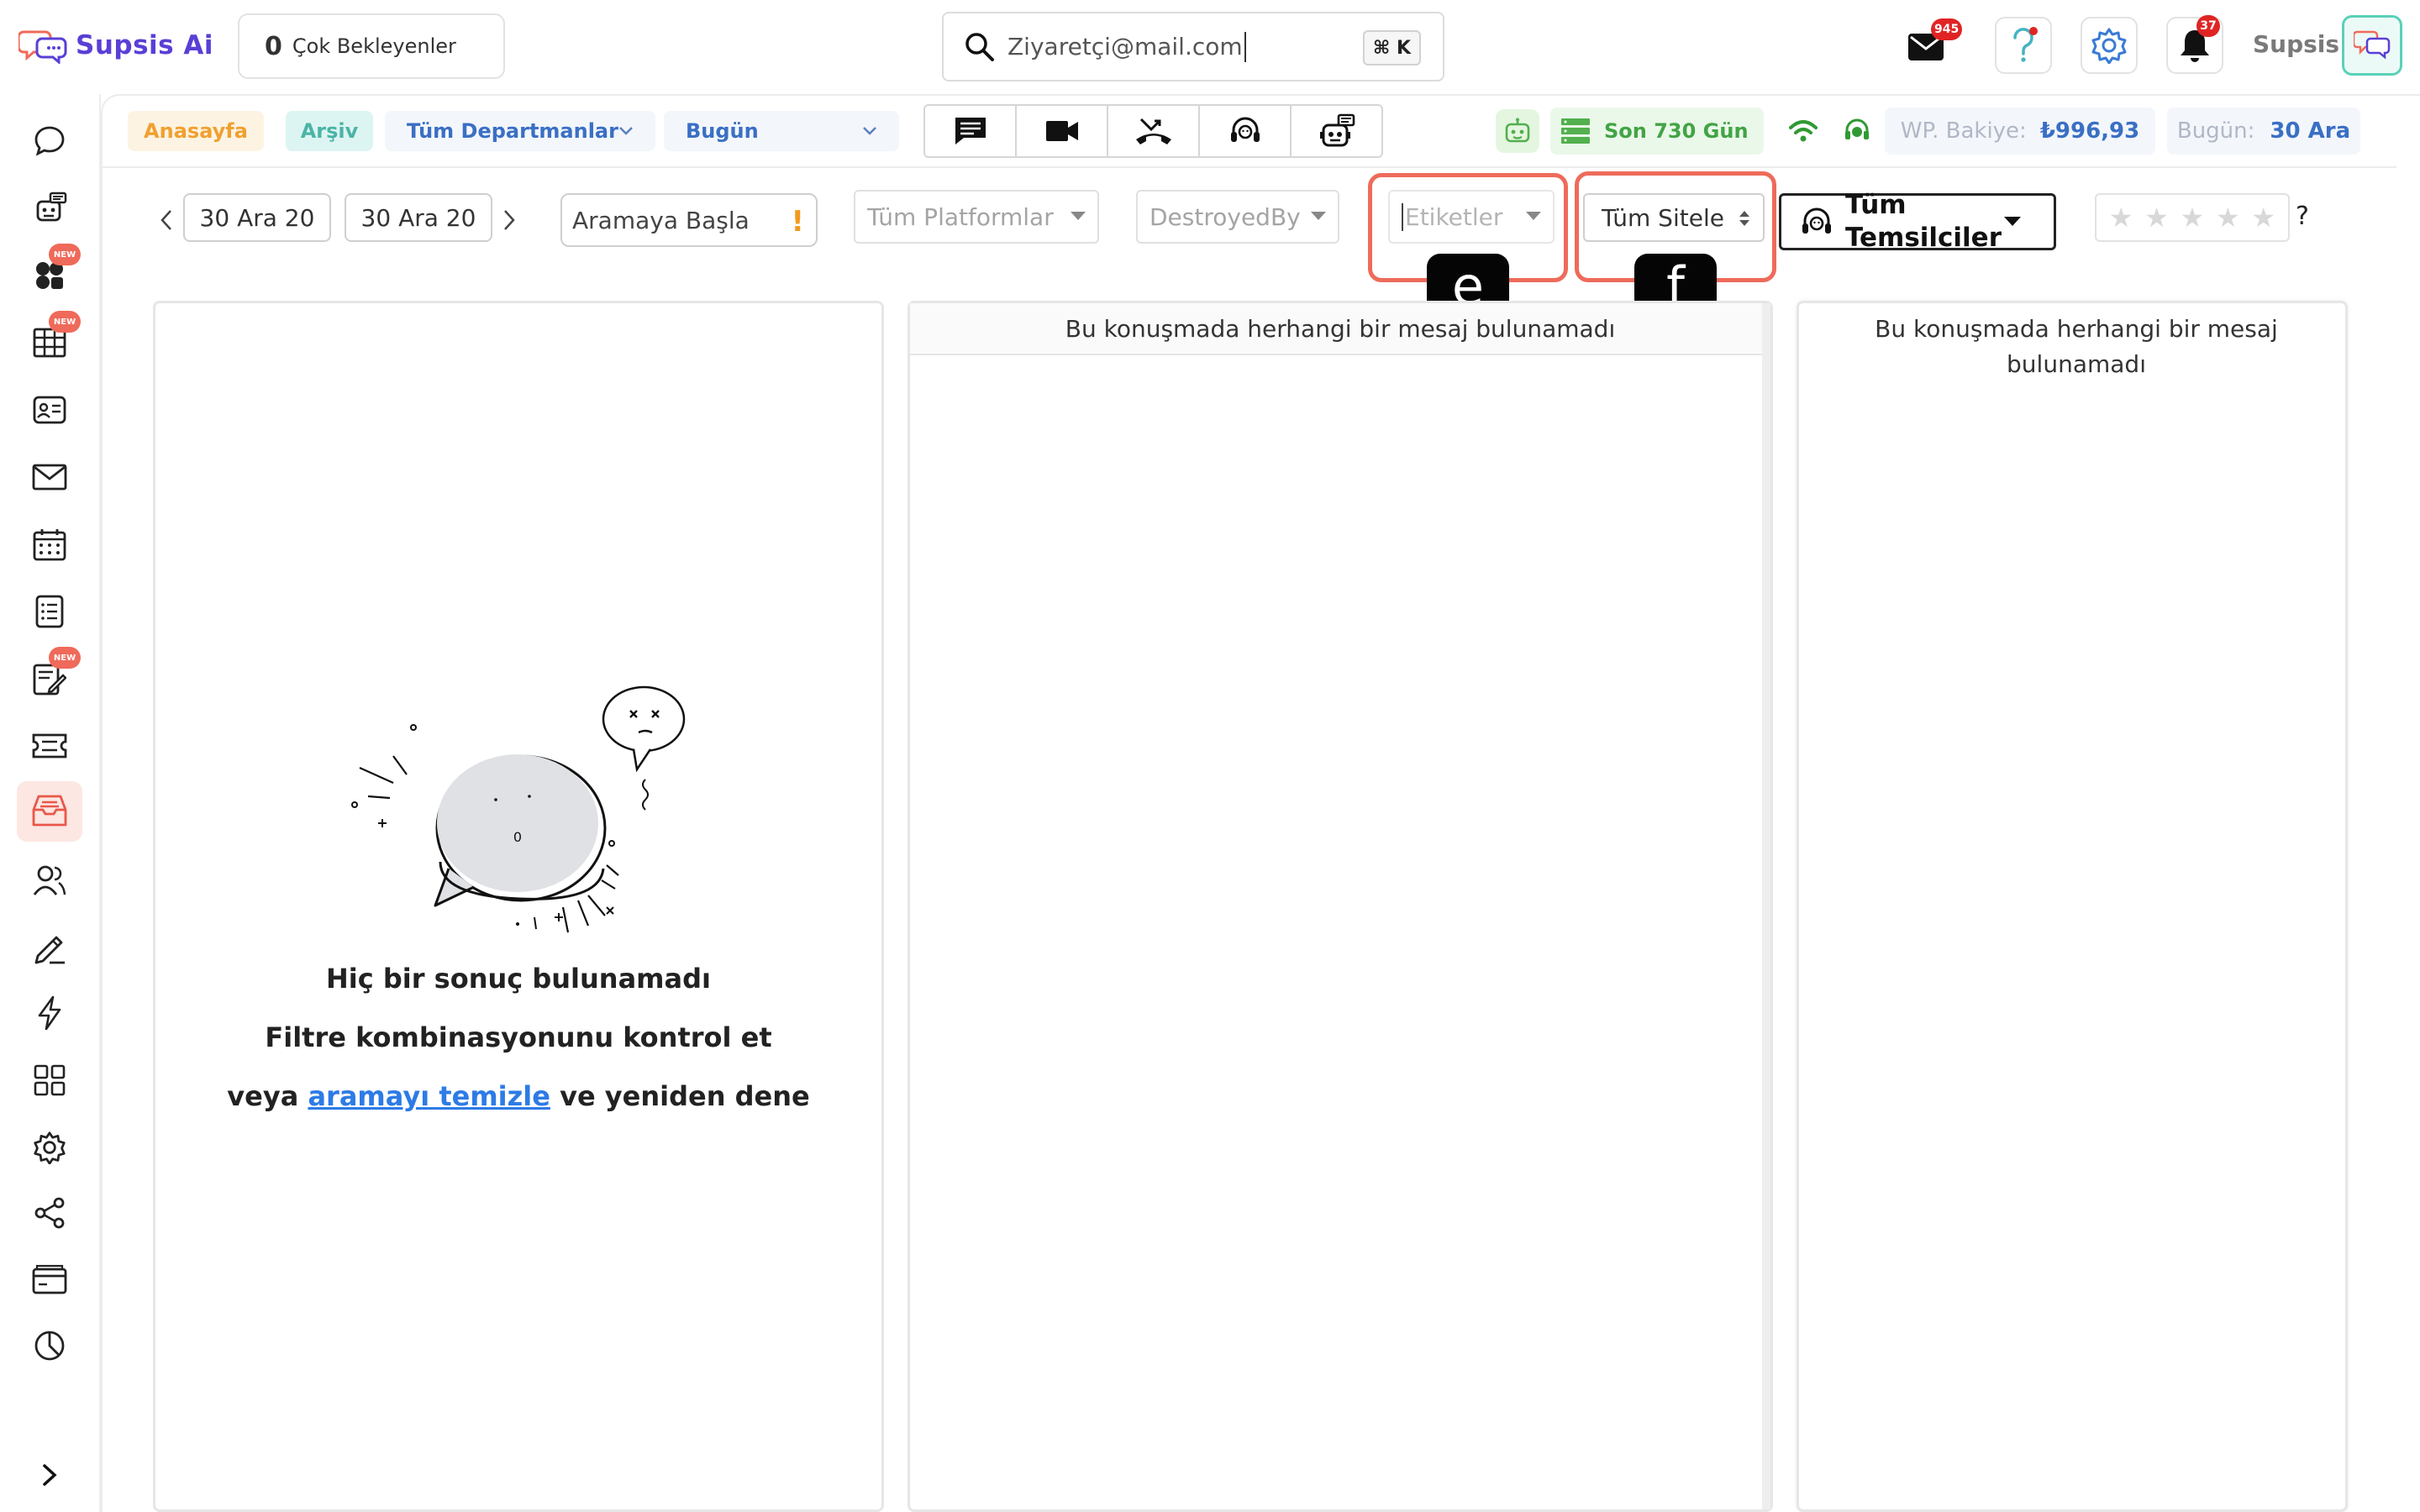 This screenshot has height=1512, width=2420. Describe the element at coordinates (644, 748) in the screenshot. I see `sad-bubble-icon` at that location.